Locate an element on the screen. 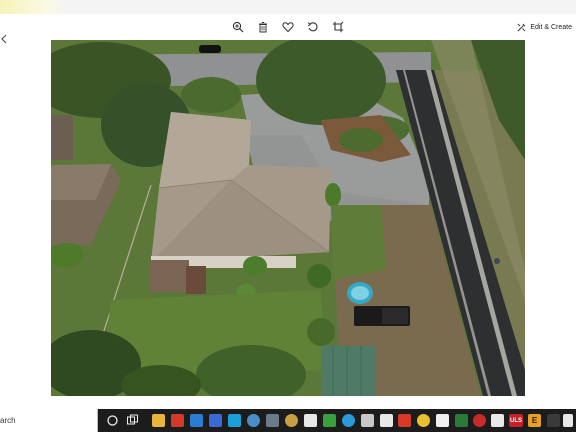 The width and height of the screenshot is (576, 432). chevron-left-icon is located at coordinates (4, 39).